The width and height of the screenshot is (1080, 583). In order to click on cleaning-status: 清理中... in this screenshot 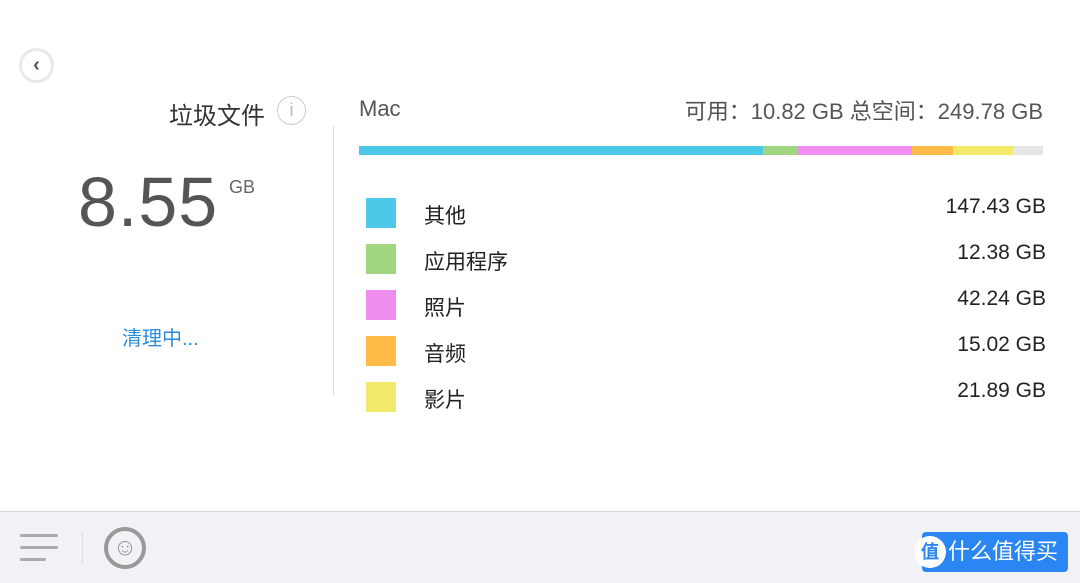, I will do `click(160, 339)`.